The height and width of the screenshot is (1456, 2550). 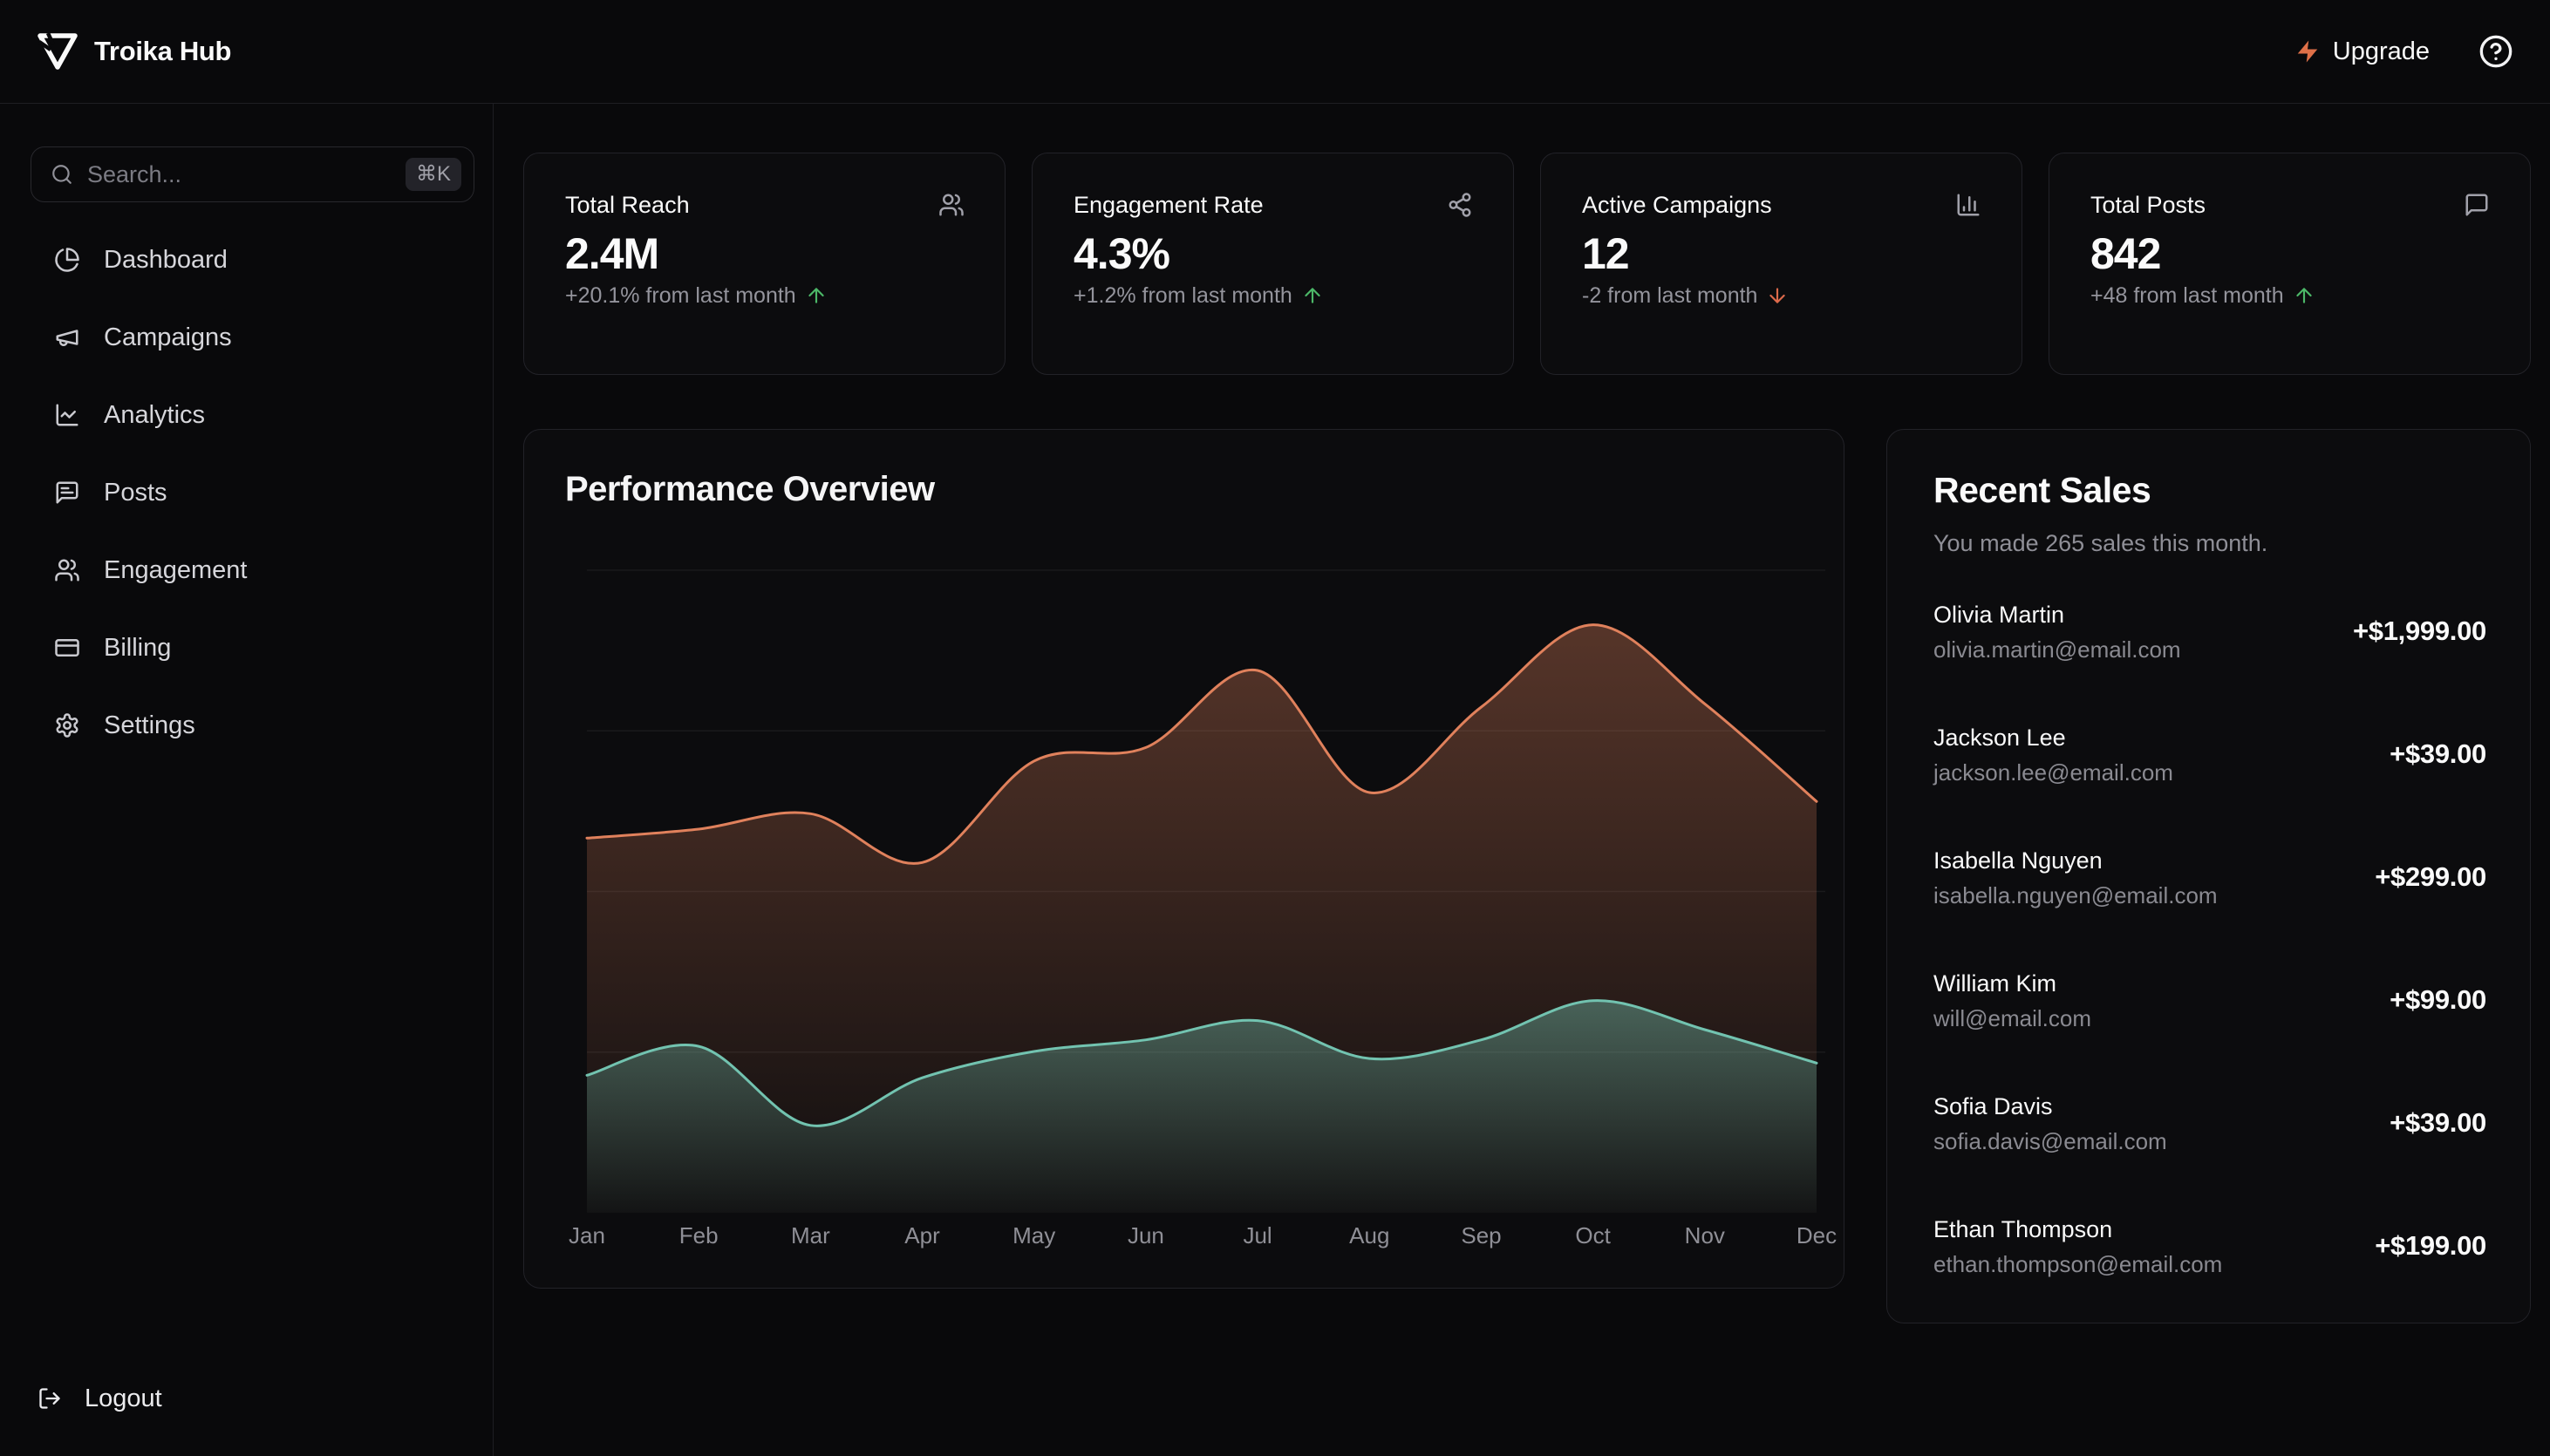 What do you see at coordinates (253, 337) in the screenshot?
I see `sidebar-item-campaigns: Campaigns` at bounding box center [253, 337].